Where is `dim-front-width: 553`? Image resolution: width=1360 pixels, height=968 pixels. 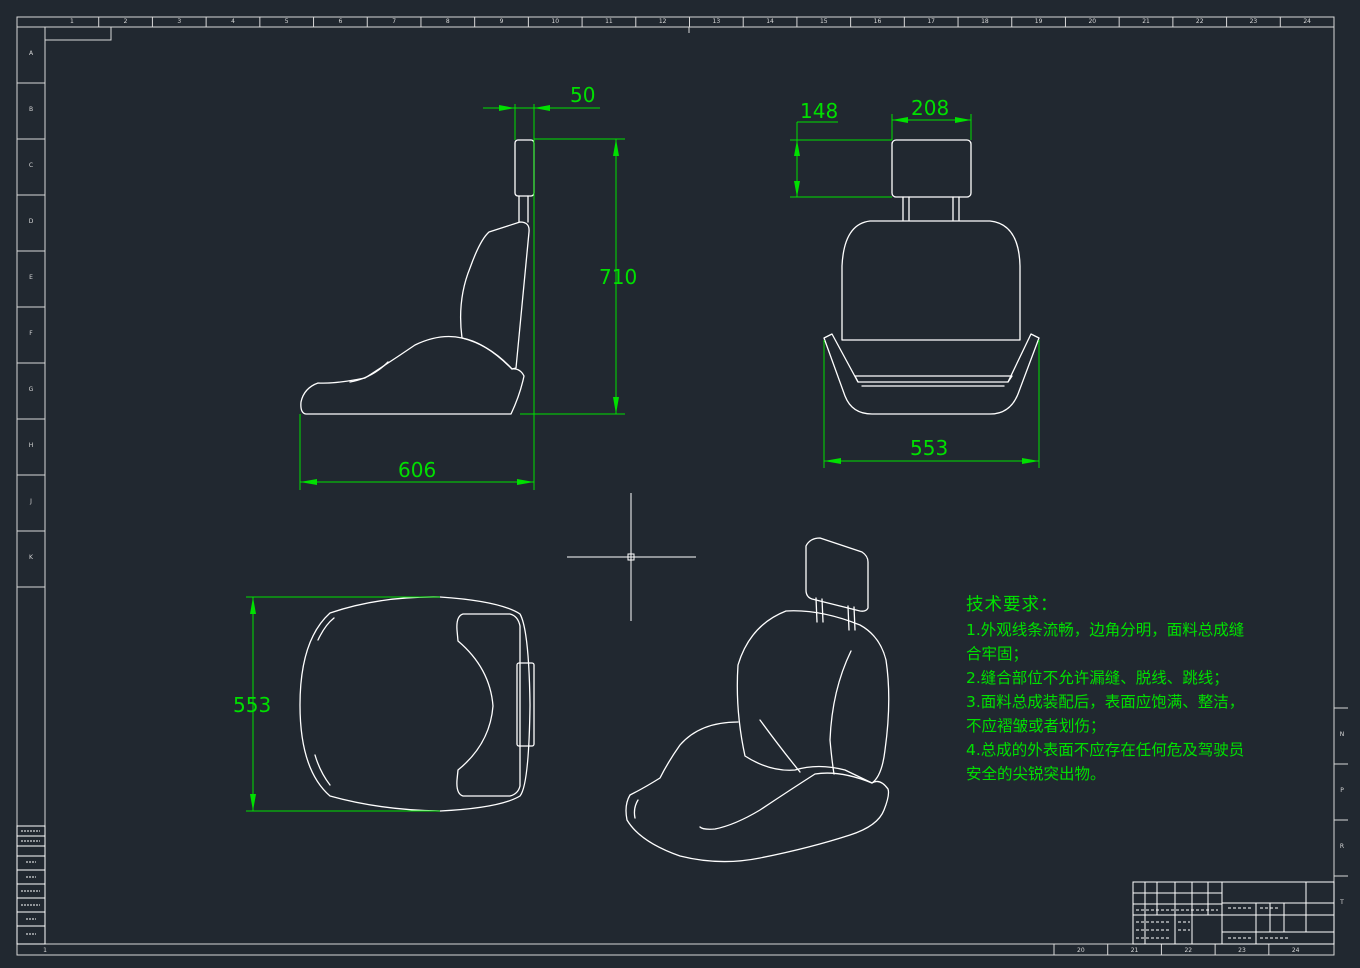
dim-front-width: 553 is located at coordinates (931, 404).